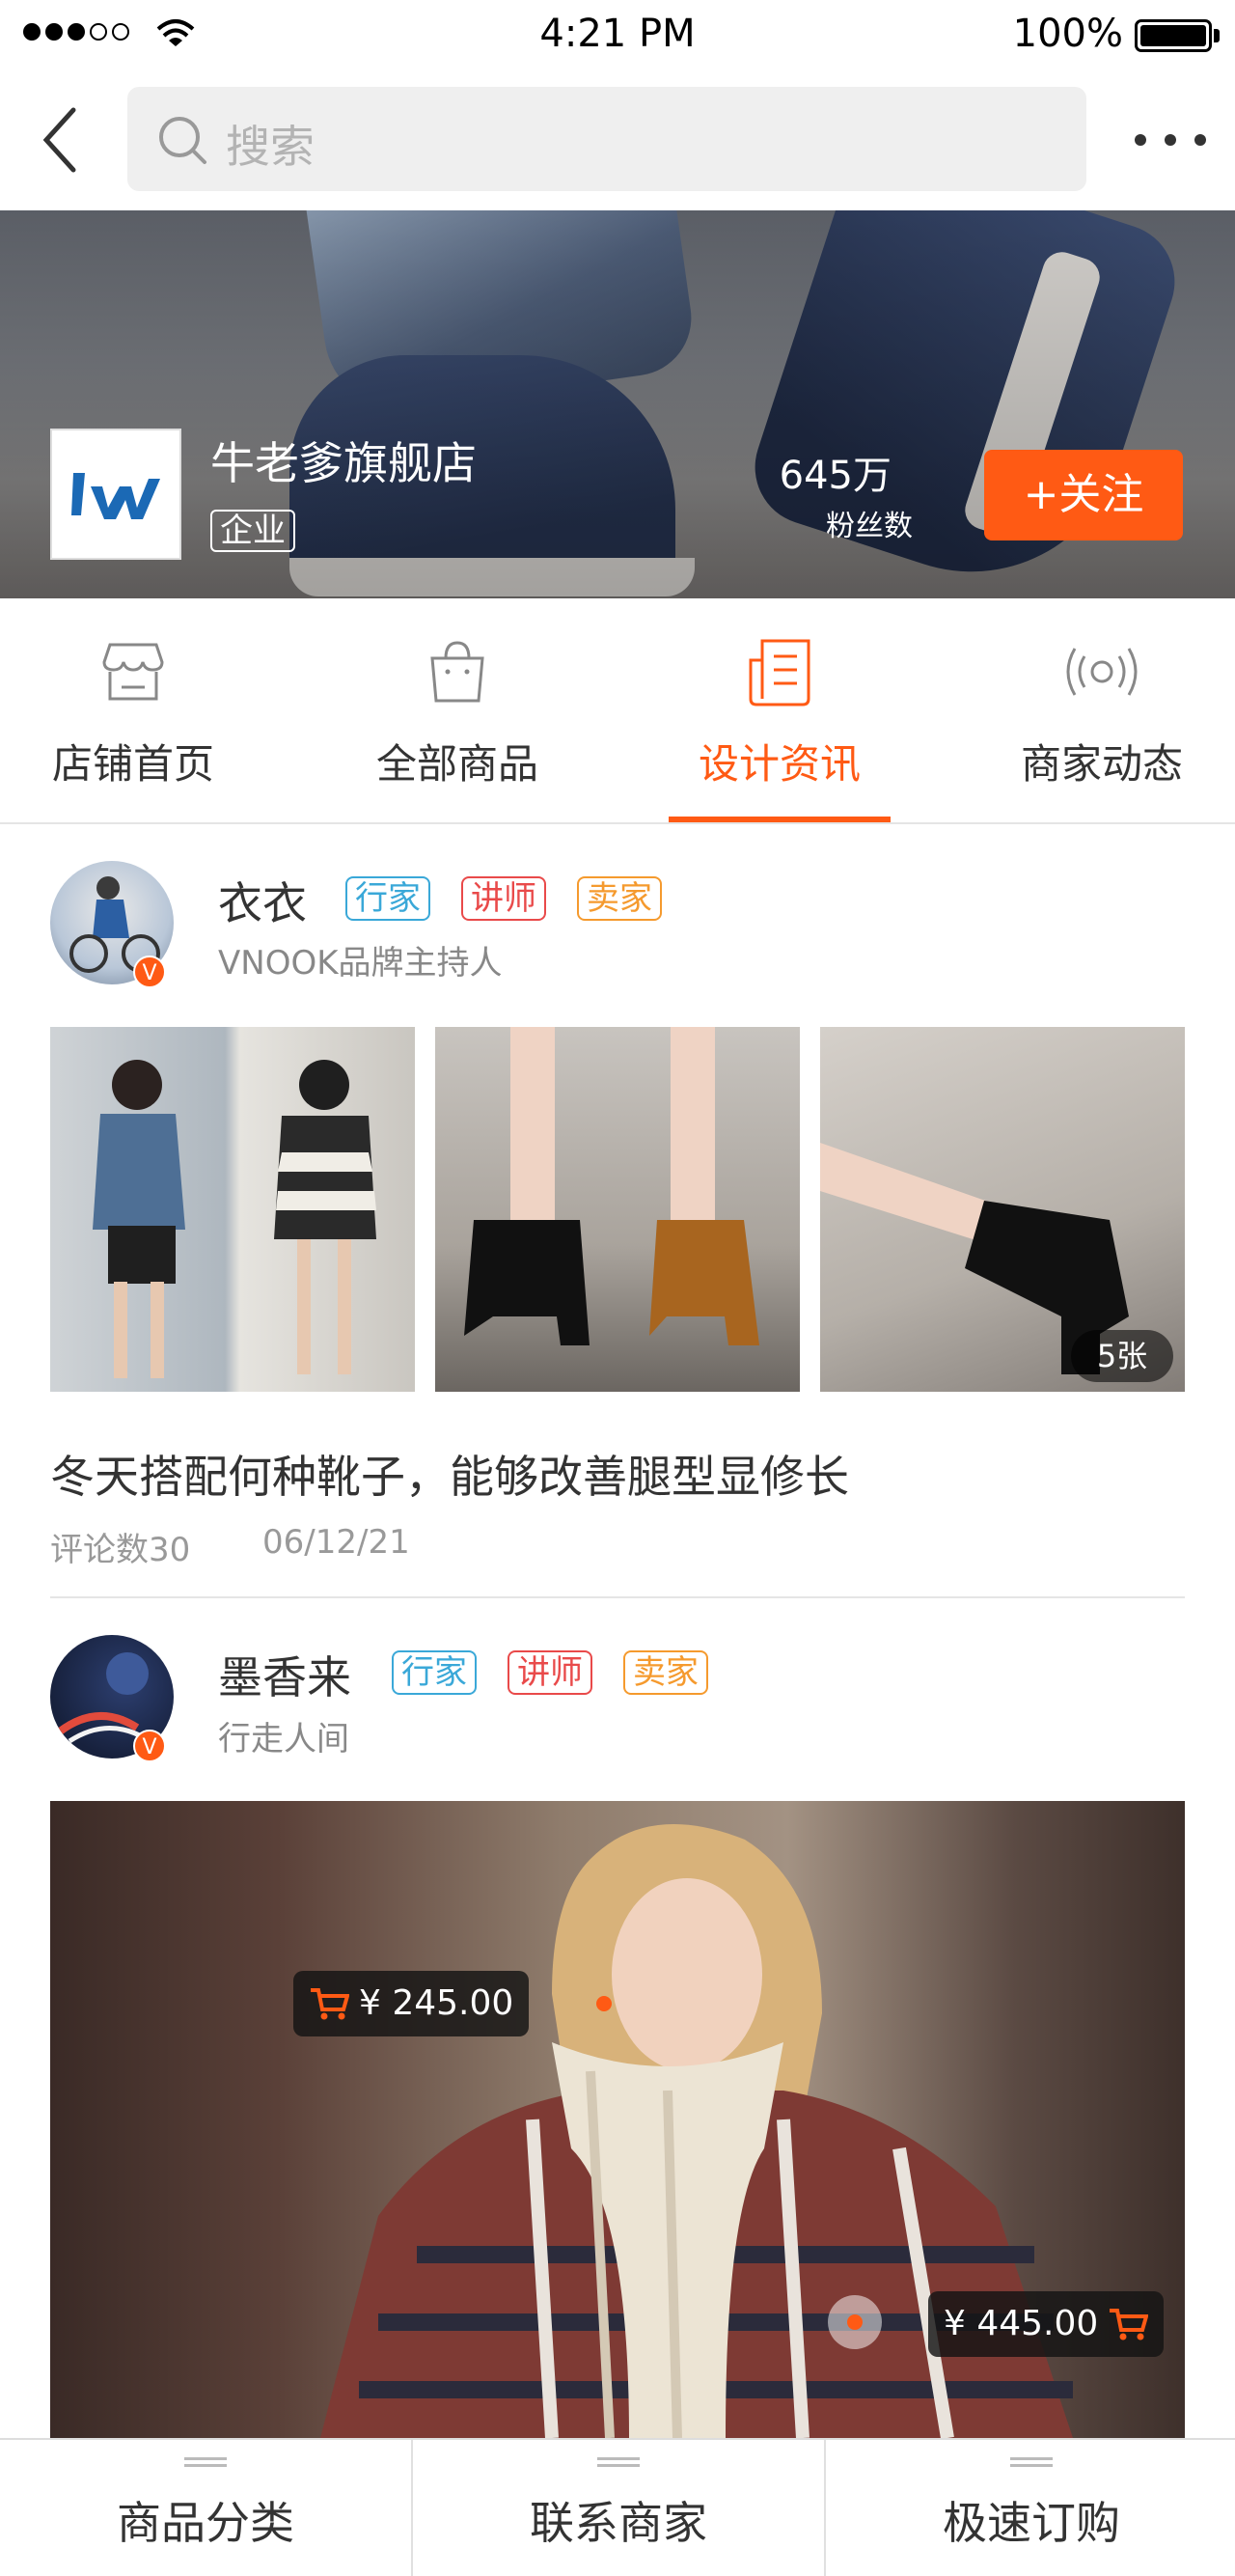  What do you see at coordinates (606, 139) in the screenshot?
I see `search-input: 搜索` at bounding box center [606, 139].